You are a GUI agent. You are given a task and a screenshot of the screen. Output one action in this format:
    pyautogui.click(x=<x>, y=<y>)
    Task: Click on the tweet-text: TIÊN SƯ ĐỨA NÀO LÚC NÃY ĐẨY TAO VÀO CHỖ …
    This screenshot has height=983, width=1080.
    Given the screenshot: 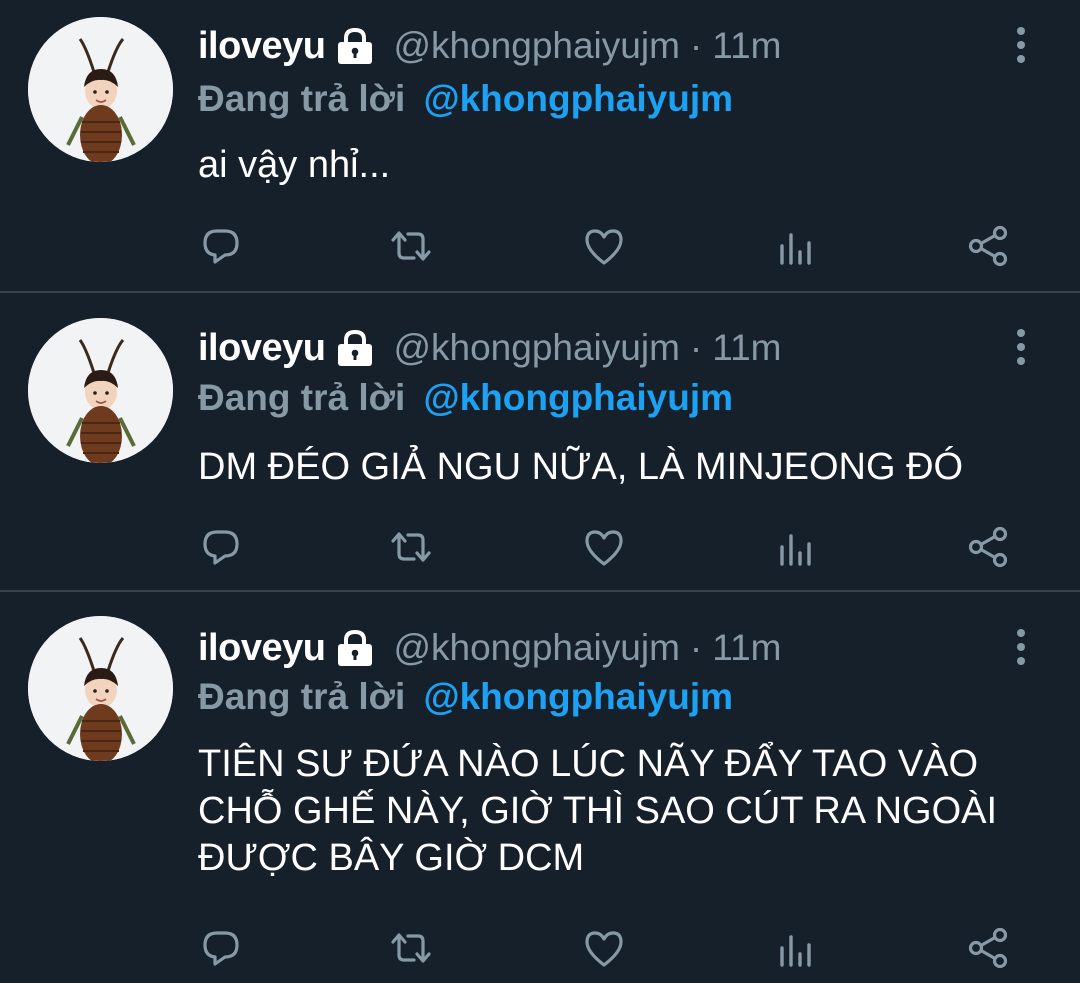 What is the action you would take?
    pyautogui.click(x=598, y=811)
    